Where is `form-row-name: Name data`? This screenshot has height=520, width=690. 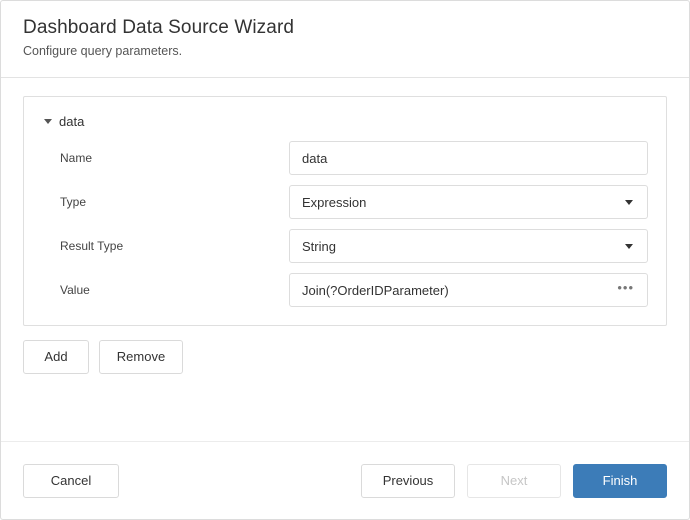
form-row-name: Name data is located at coordinates (345, 158).